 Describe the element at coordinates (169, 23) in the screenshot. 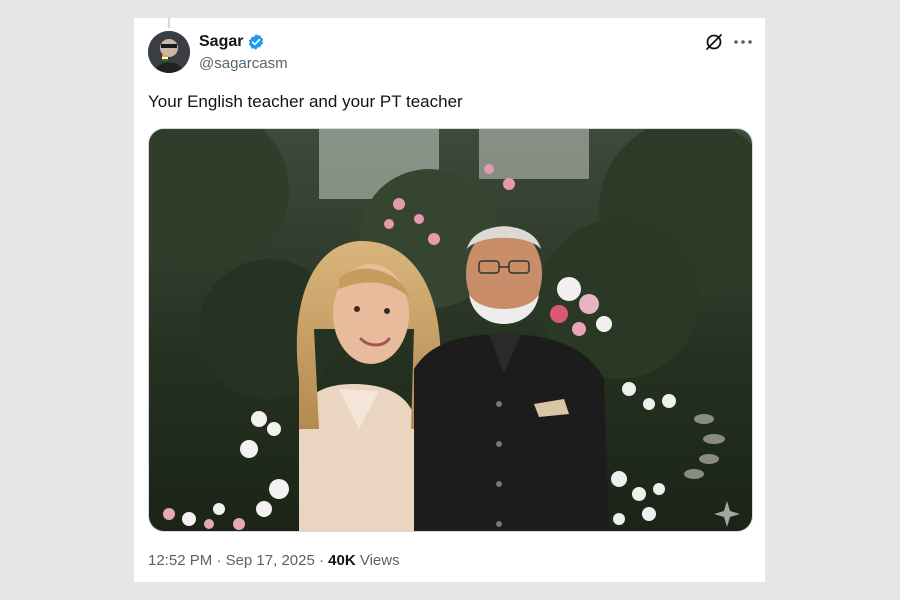

I see `thread-connector-line` at that location.